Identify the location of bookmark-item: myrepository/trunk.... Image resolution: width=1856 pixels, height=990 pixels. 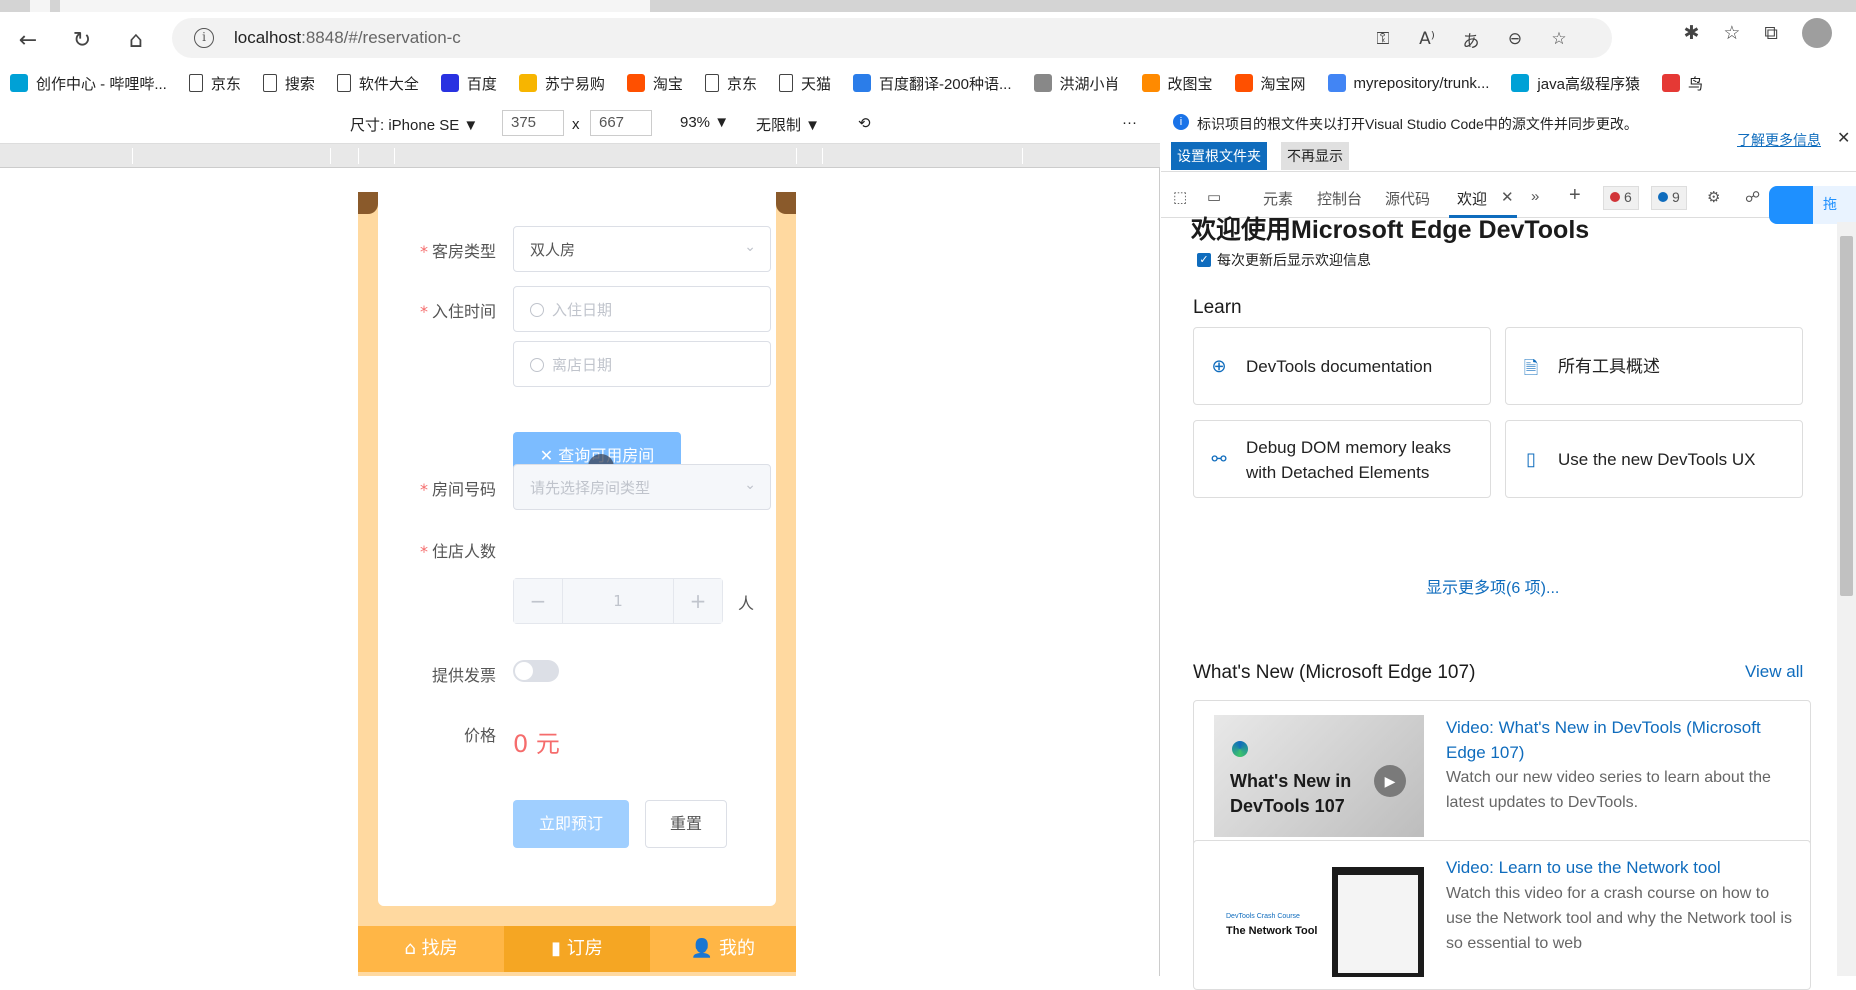
(1408, 83).